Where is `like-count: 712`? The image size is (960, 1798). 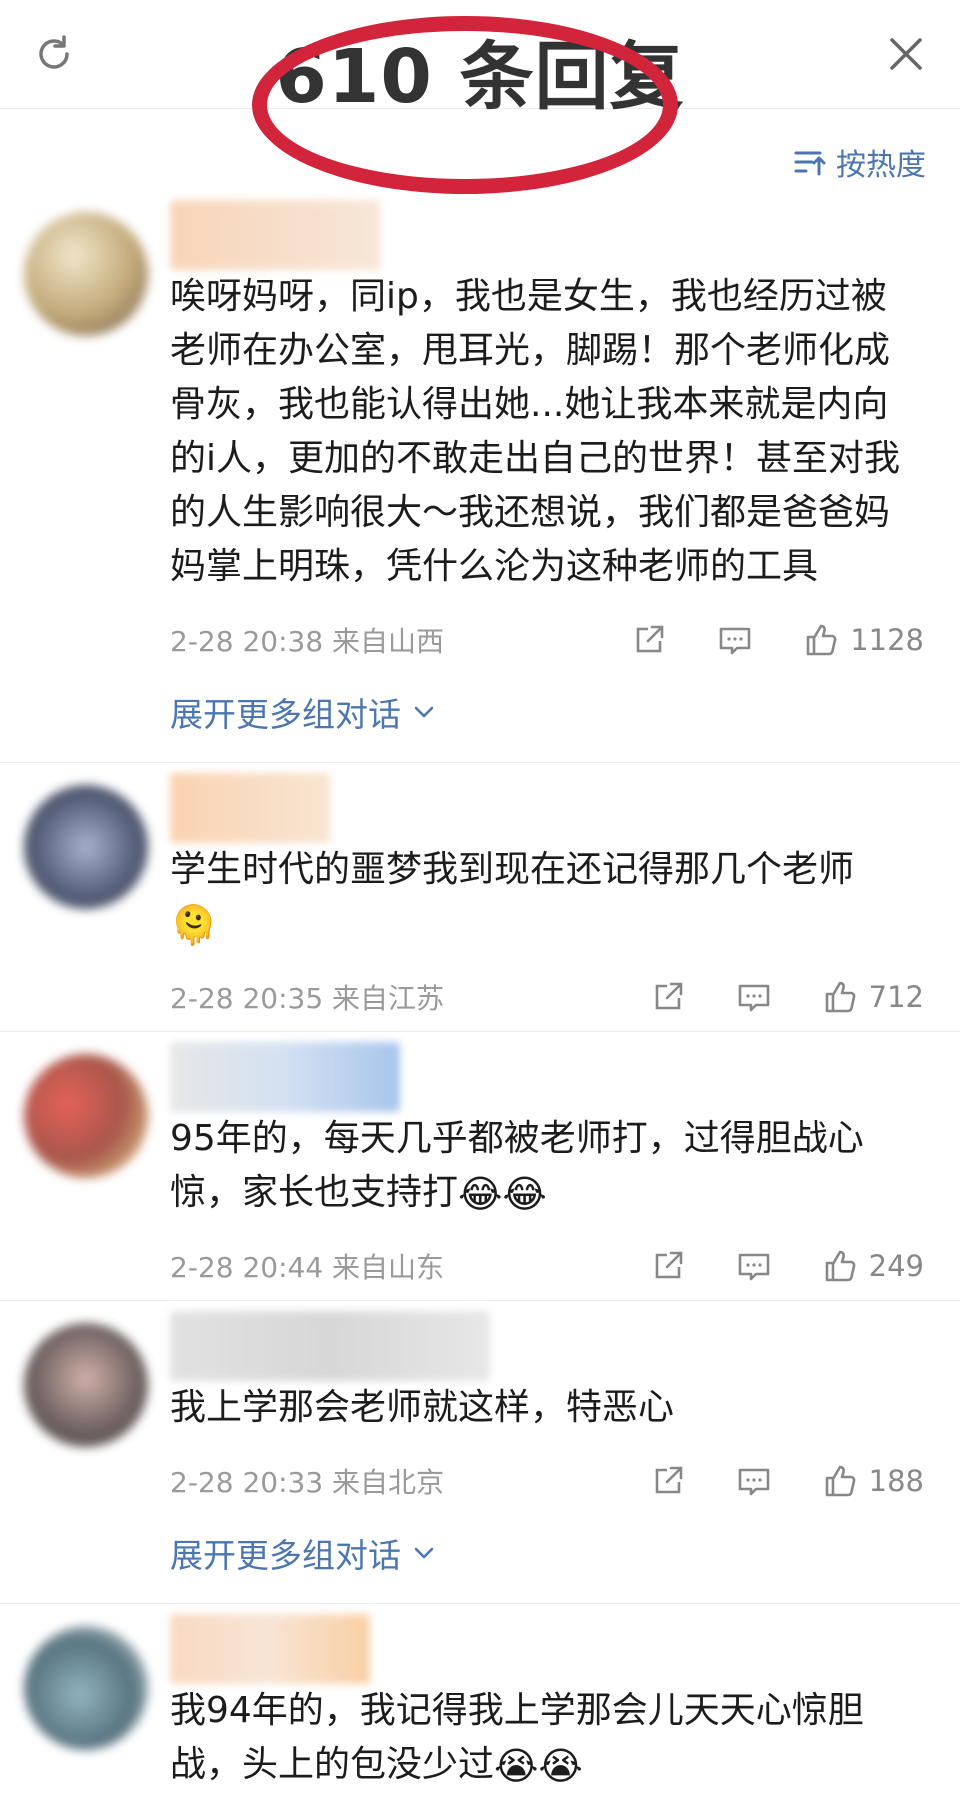 like-count: 712 is located at coordinates (896, 997).